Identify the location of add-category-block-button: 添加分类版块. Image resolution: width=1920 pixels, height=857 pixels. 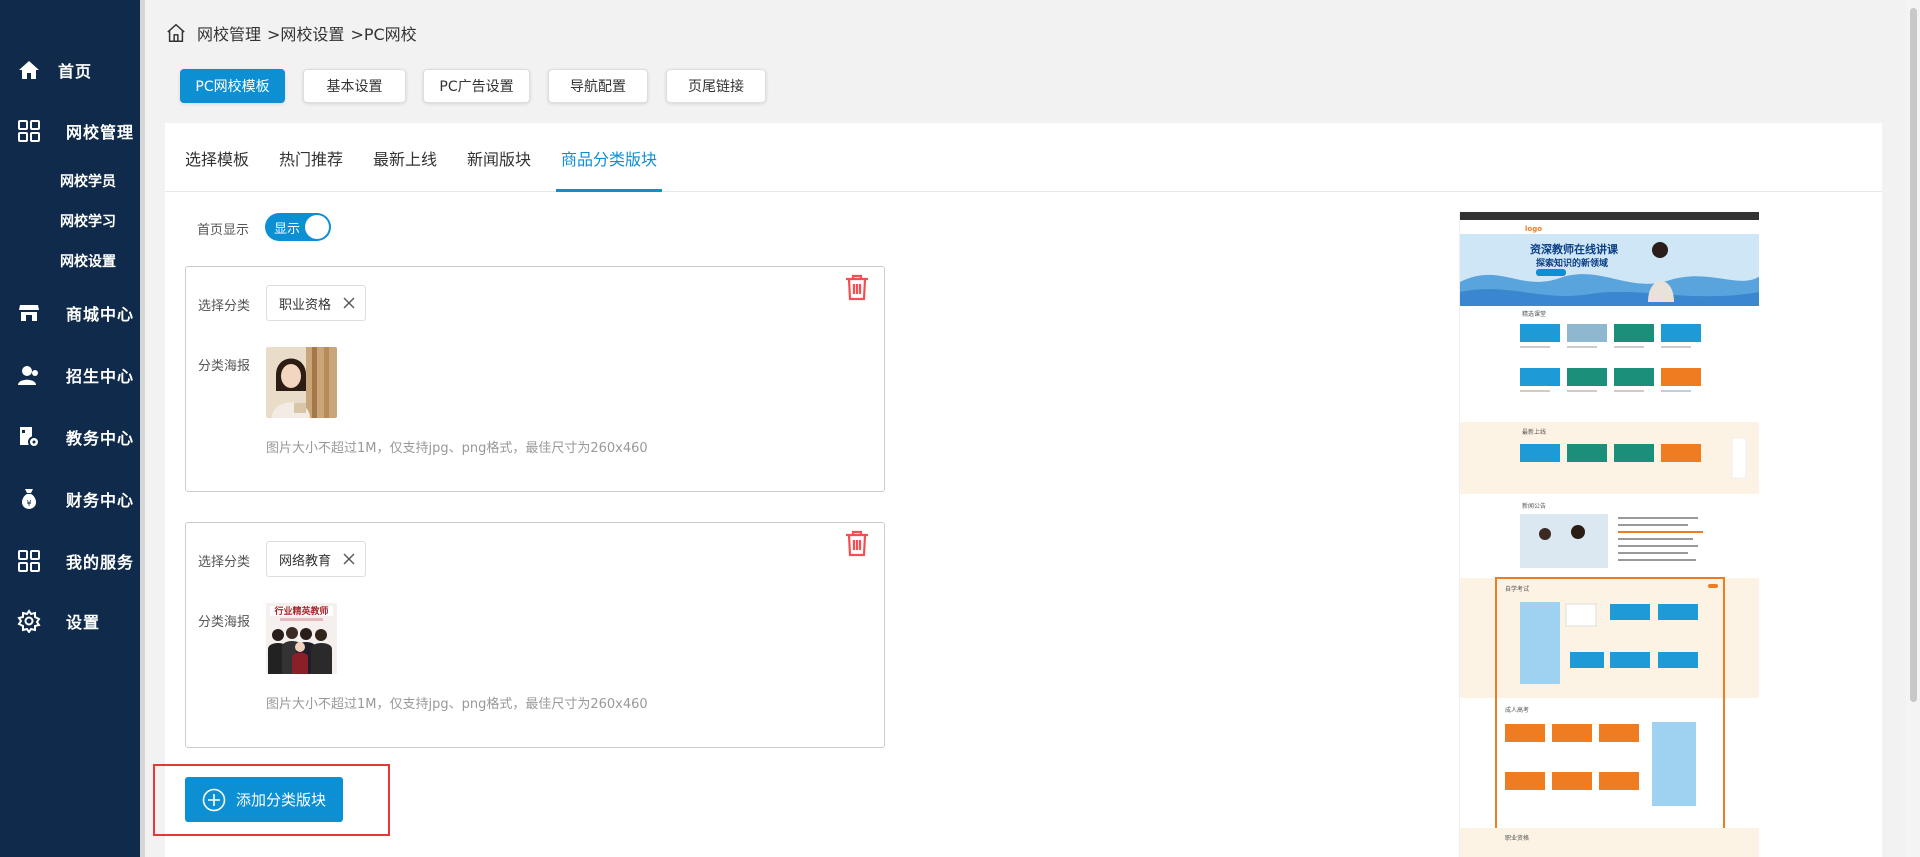
(264, 799).